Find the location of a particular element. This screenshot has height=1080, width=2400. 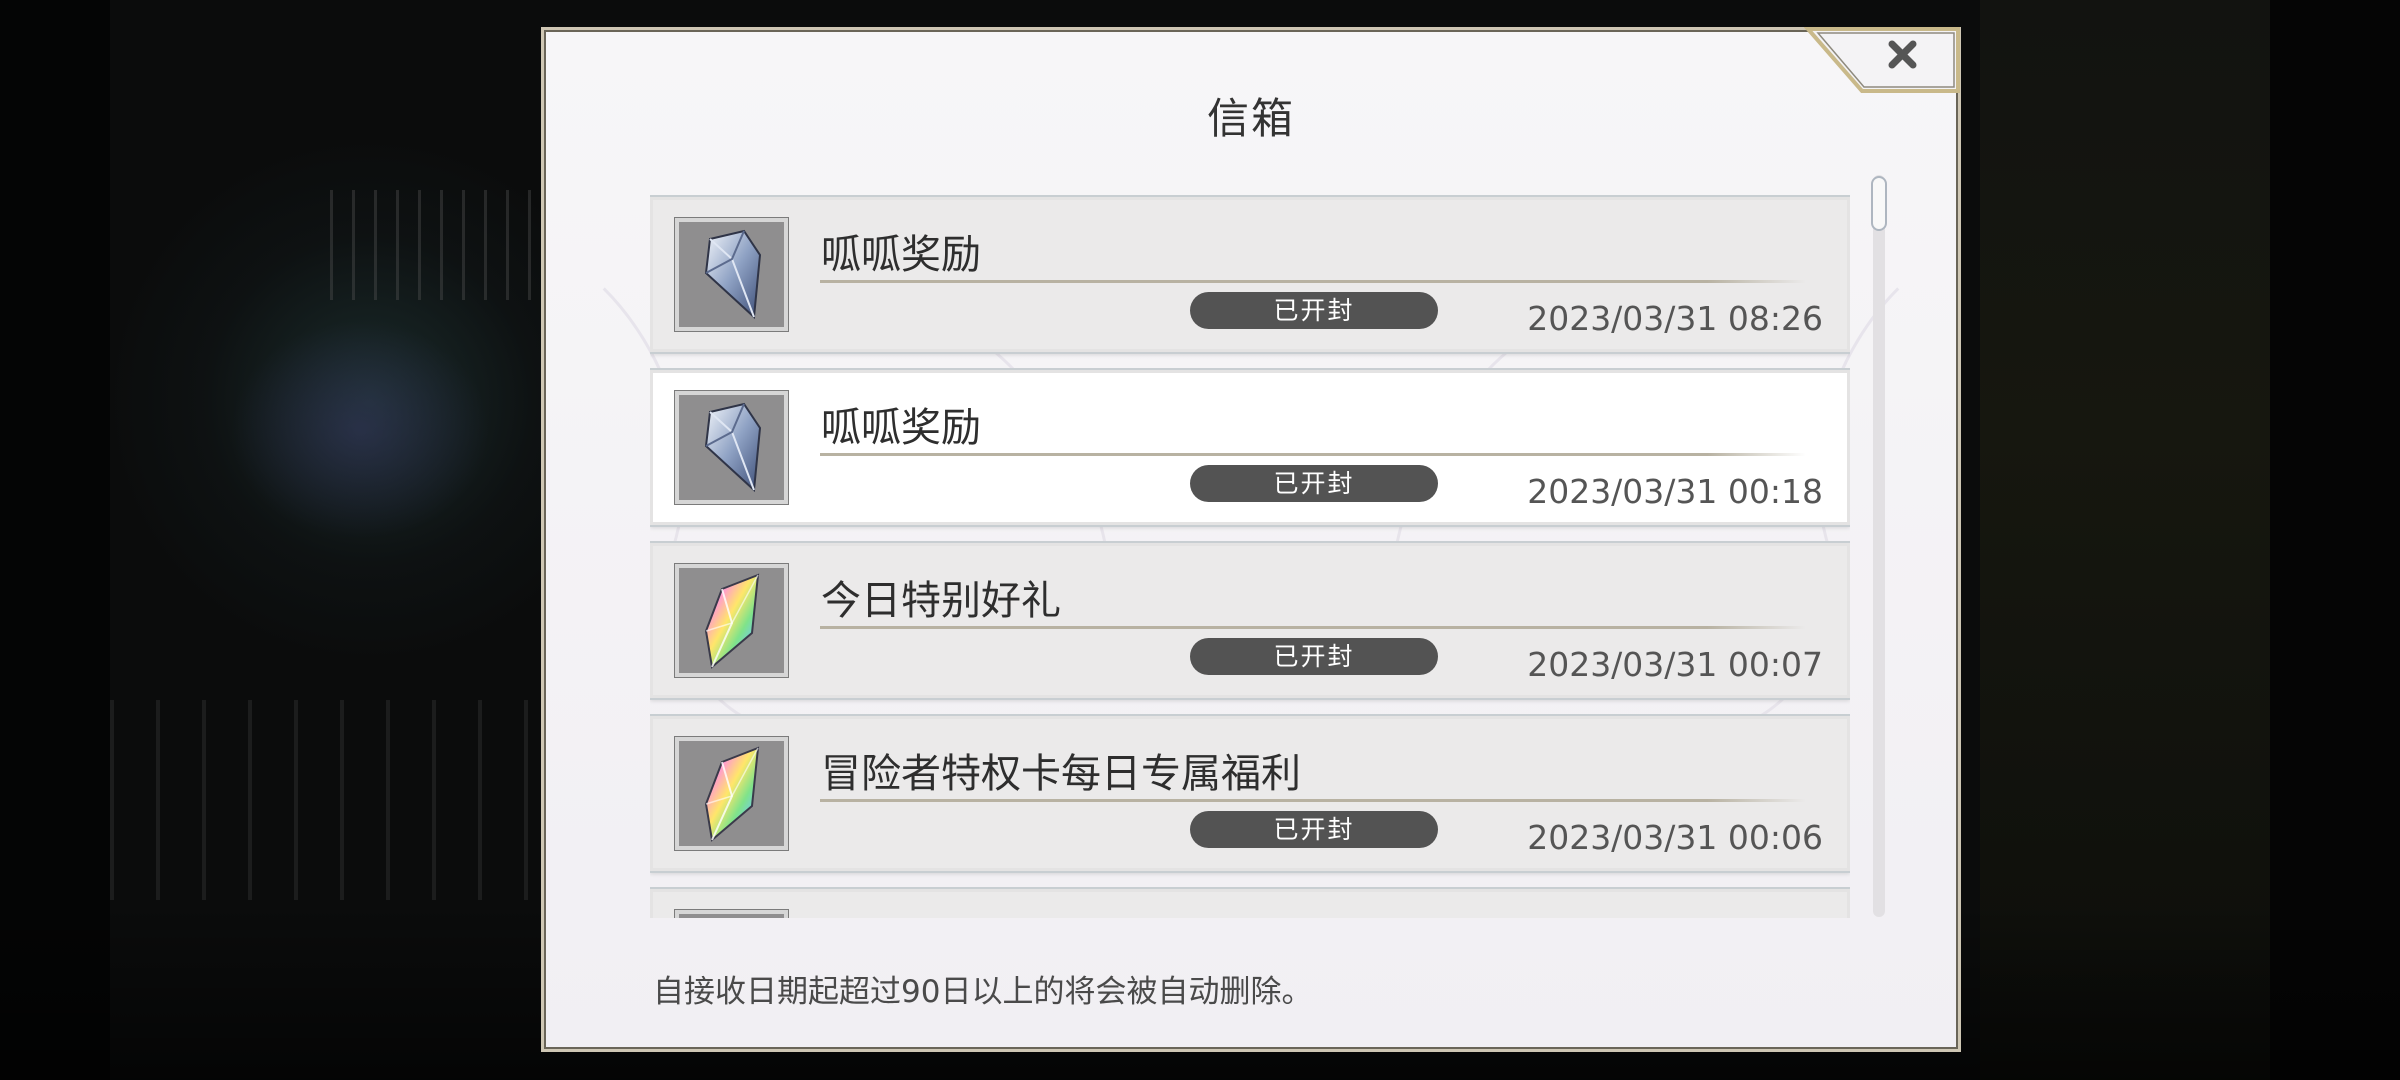

mail-item: 冒险者特权卡每日专属福利 已开封 2023/03/31 00:06 is located at coordinates (1250, 793).